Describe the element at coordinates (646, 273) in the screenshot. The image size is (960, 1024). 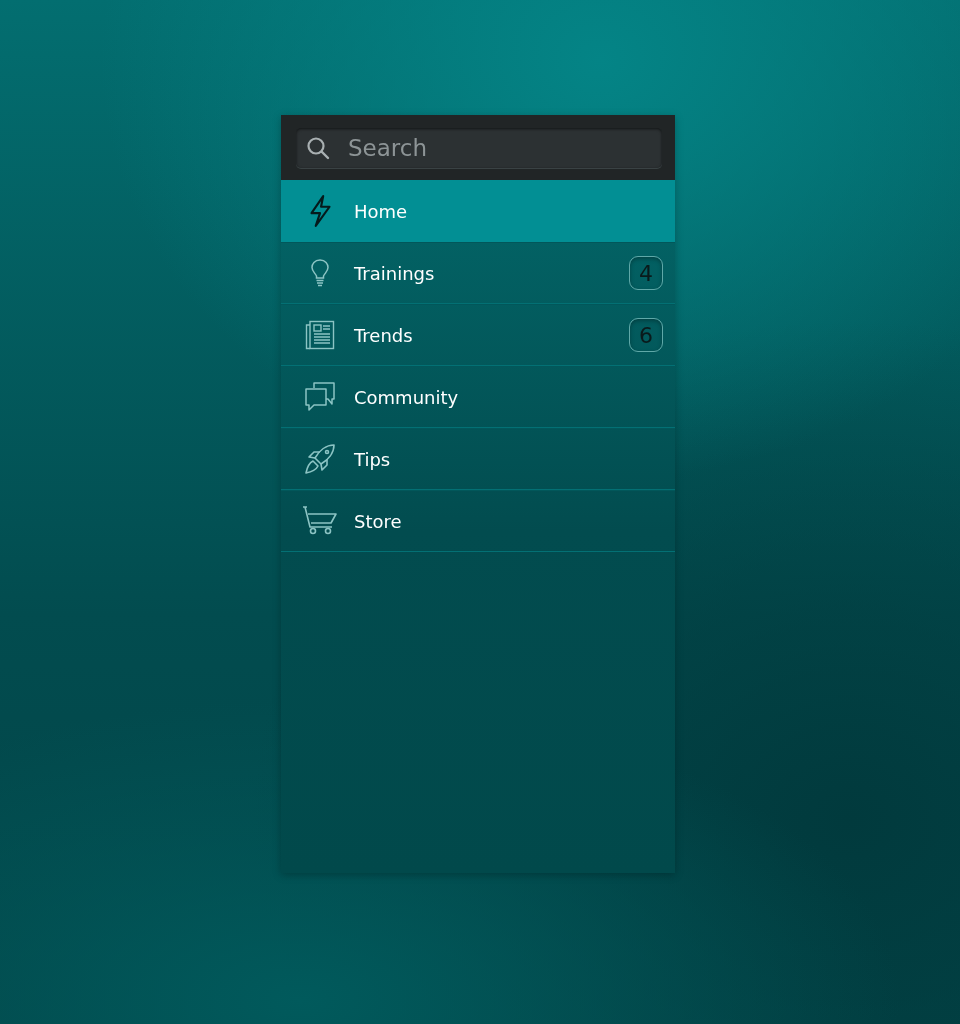
I see `count-badge: 4` at that location.